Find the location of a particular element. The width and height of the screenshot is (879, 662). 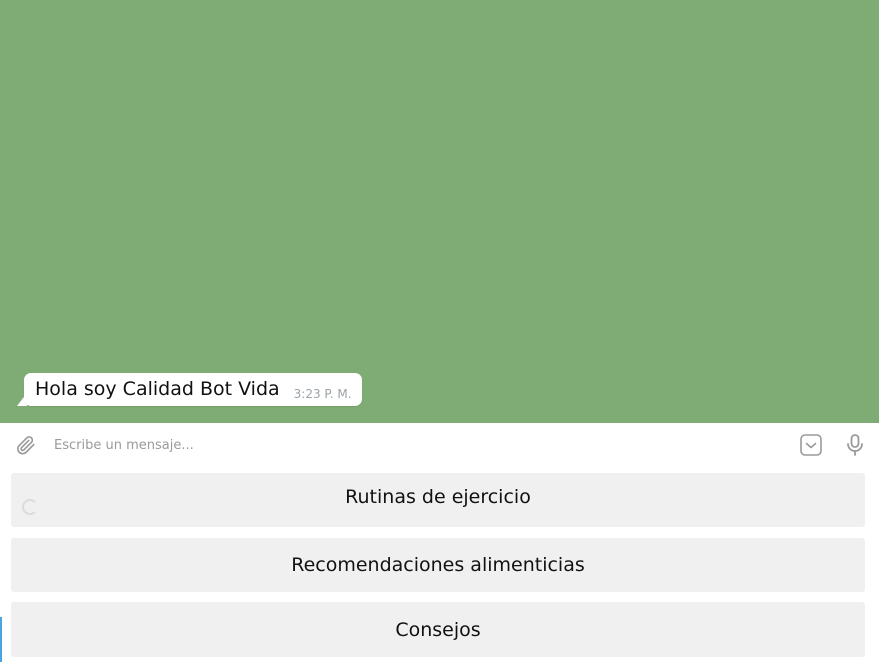

window-edge-accent is located at coordinates (1, 639).